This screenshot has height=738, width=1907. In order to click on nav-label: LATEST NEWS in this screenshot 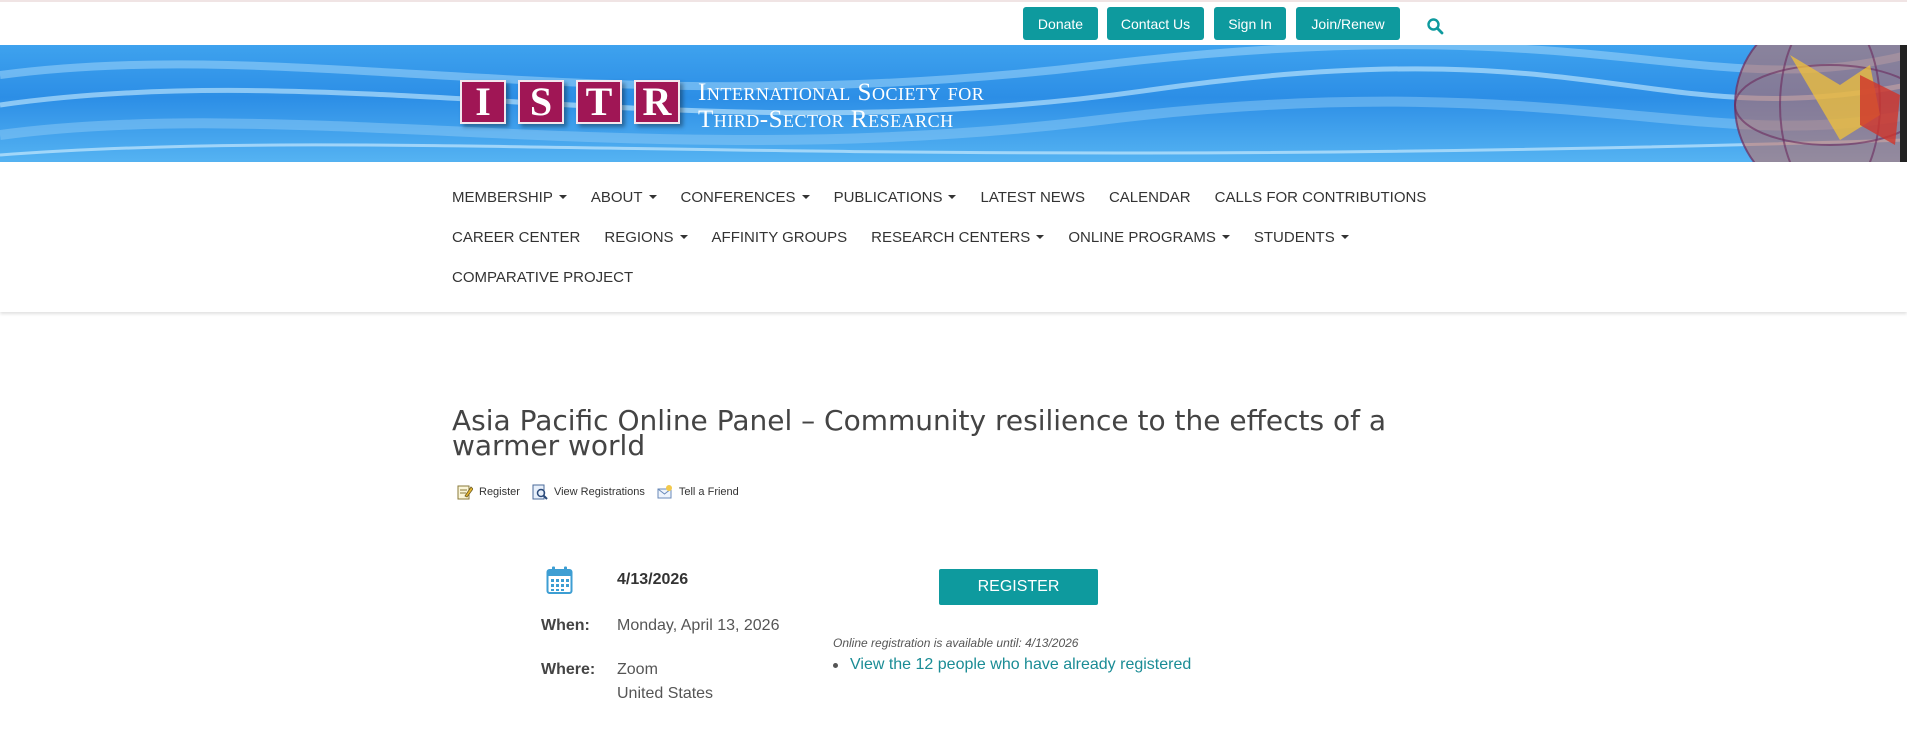, I will do `click(1032, 197)`.